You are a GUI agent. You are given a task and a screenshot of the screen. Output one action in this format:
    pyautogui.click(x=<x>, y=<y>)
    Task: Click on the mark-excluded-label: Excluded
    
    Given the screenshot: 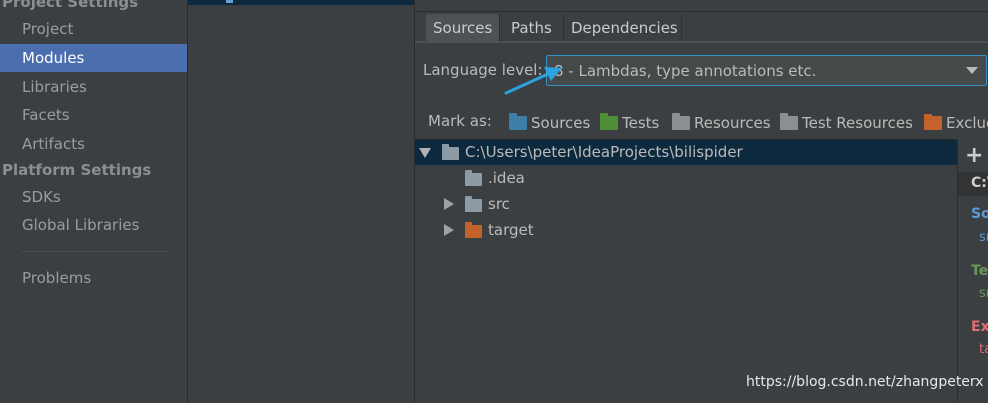 What is the action you would take?
    pyautogui.click(x=967, y=123)
    